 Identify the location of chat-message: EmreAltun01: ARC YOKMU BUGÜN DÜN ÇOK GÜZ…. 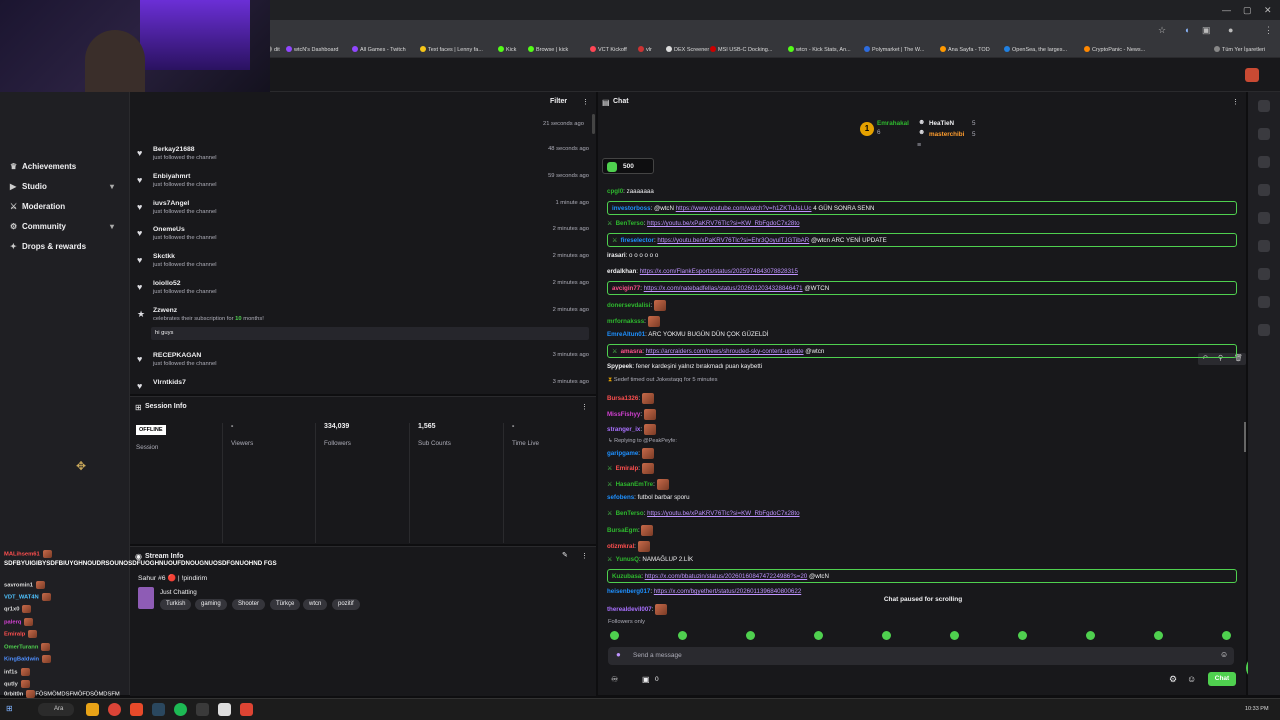
(922, 335).